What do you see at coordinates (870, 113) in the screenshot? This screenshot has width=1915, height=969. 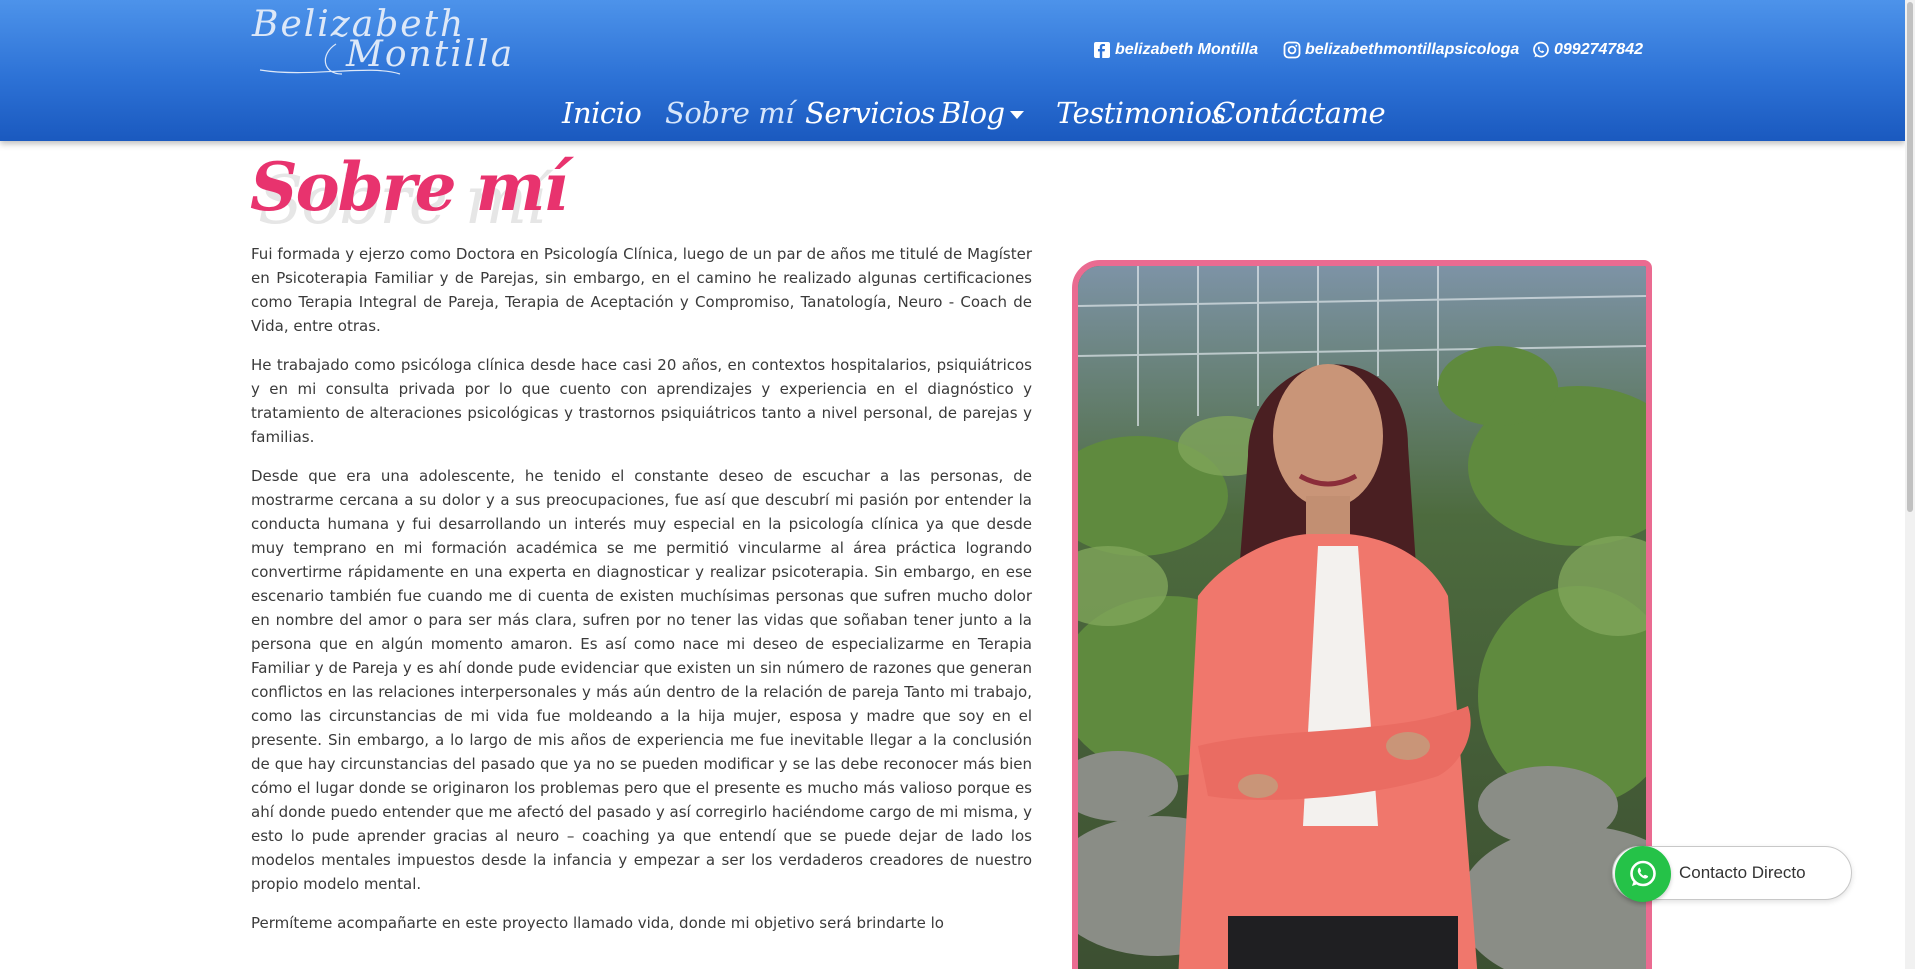 I see `nav-servicios: Servicios` at bounding box center [870, 113].